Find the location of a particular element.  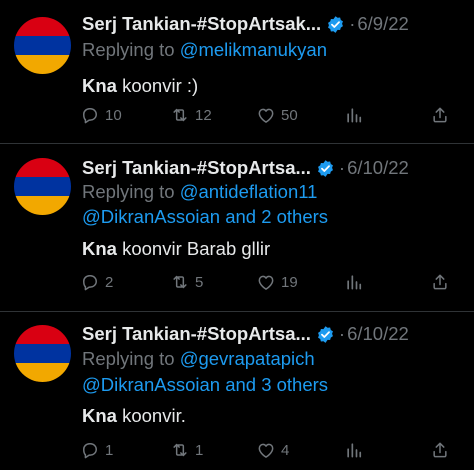

tweet-text-rest: koonvir. is located at coordinates (151, 415).